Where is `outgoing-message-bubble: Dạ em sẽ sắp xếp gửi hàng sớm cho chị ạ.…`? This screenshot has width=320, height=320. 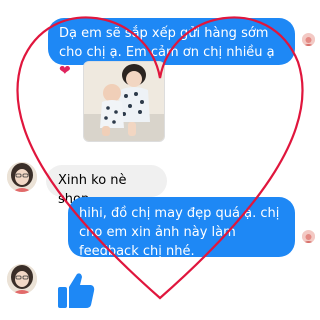
outgoing-message-bubble: Dạ em sẽ sắp xếp gửi hàng sớm cho chị ạ.… is located at coordinates (171, 48).